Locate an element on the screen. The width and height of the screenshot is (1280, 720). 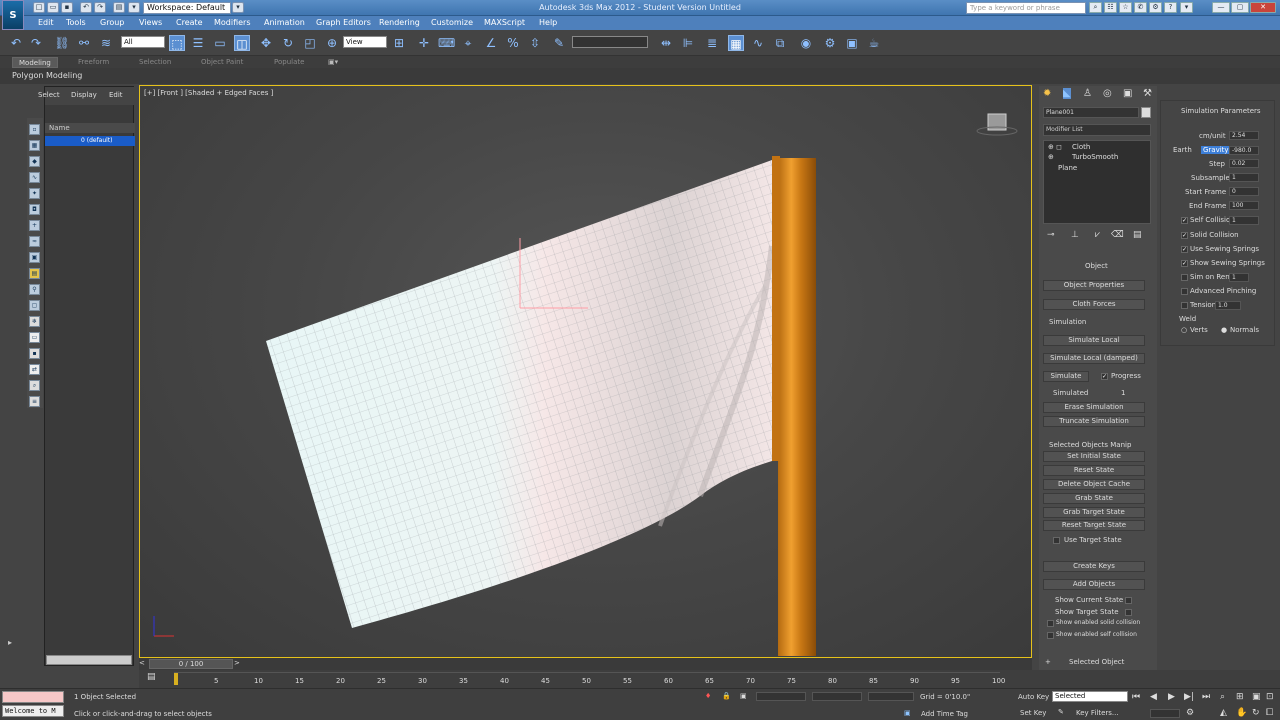
open-file-icon: ▭ is located at coordinates (53, 7).